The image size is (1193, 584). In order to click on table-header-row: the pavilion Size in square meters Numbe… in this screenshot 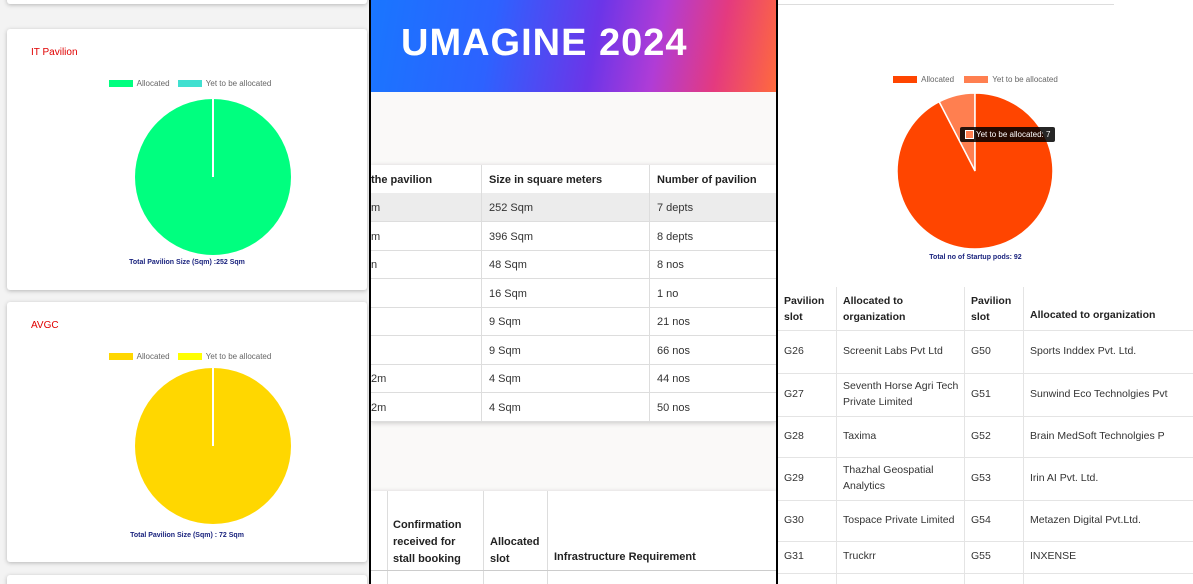, I will do `click(573, 179)`.